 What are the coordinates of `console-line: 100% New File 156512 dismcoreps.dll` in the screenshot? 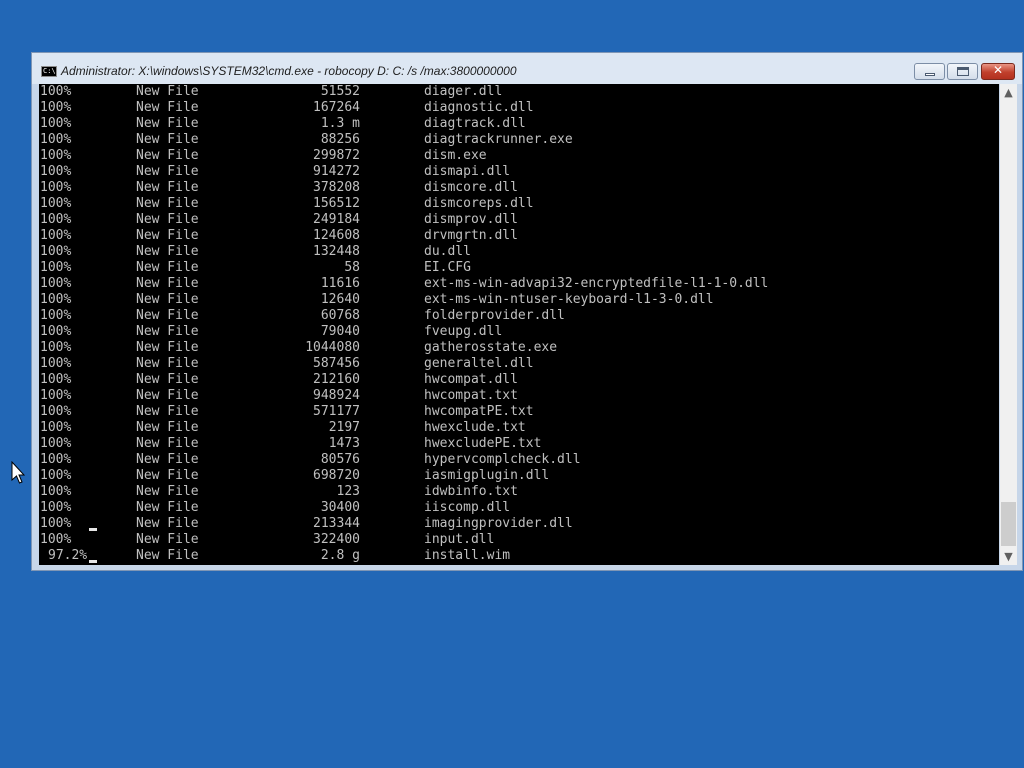 It's located at (519, 204).